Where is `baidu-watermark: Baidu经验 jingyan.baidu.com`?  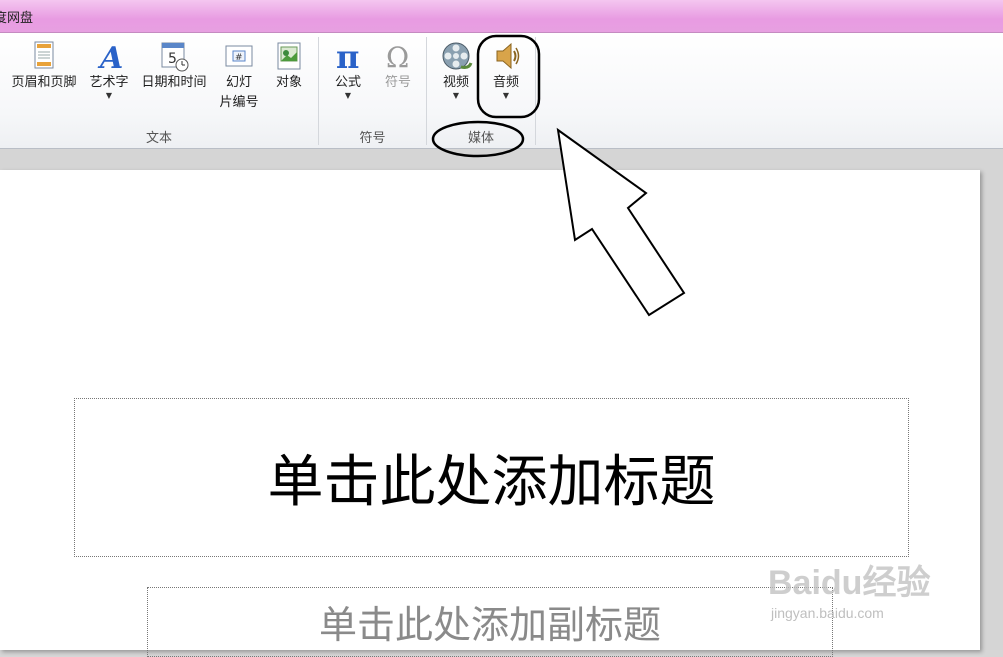 baidu-watermark: Baidu经验 jingyan.baidu.com is located at coordinates (868, 592).